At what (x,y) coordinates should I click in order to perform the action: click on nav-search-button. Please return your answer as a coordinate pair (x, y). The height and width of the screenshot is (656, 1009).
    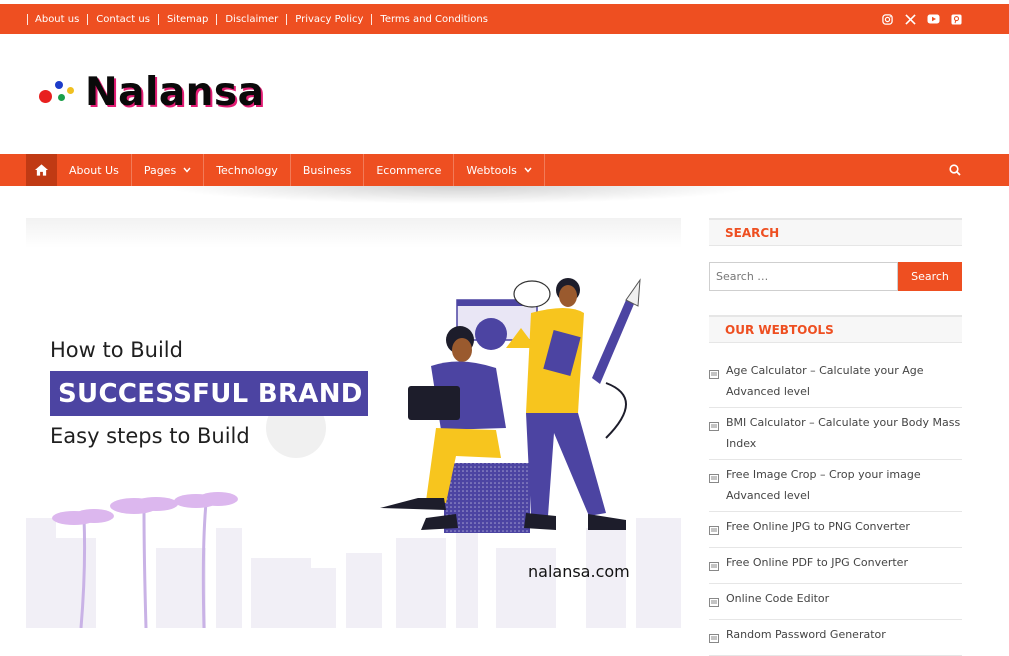
    Looking at the image, I should click on (955, 170).